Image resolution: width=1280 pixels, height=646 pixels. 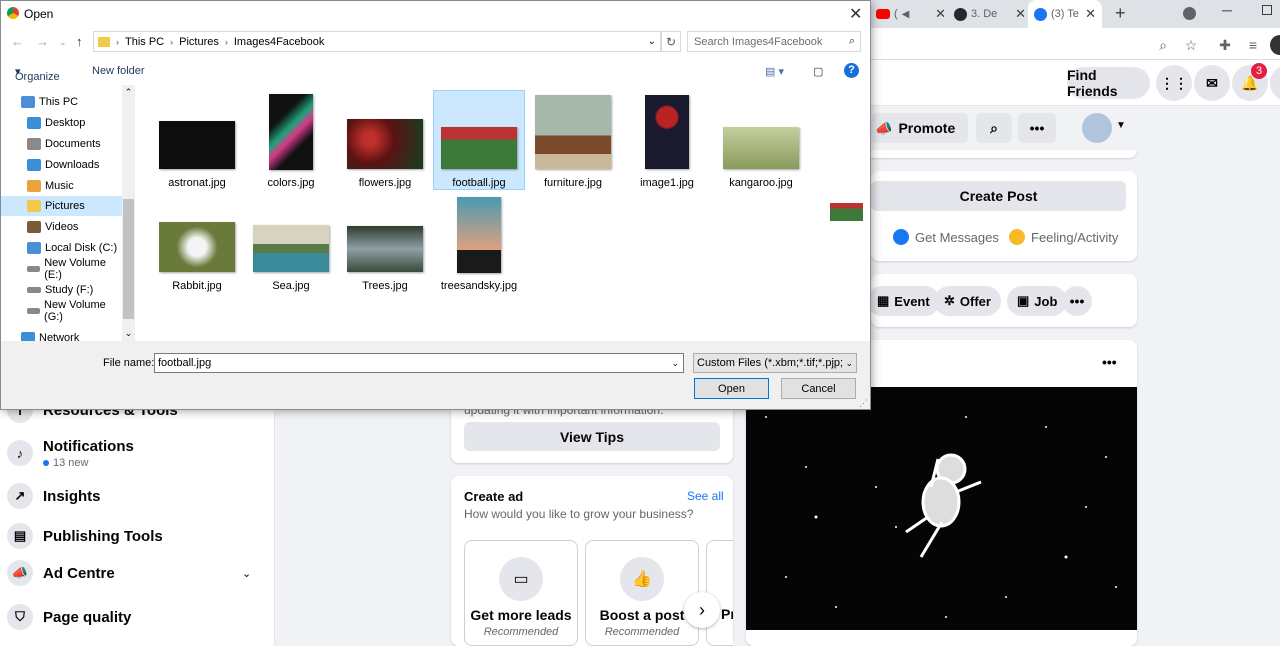 What do you see at coordinates (1121, 125) in the screenshot?
I see `chevron-down-icon: ▼` at bounding box center [1121, 125].